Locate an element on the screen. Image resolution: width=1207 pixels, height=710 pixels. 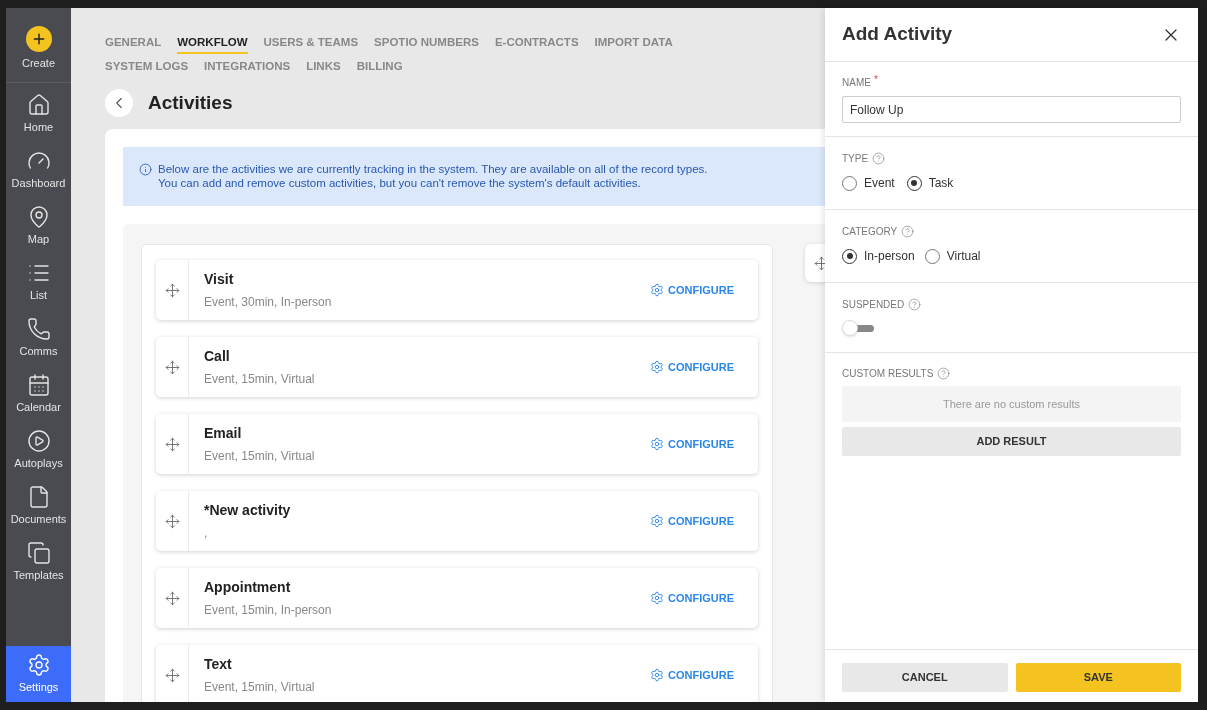
nav-item: Settings is located at coordinates (38, 674).